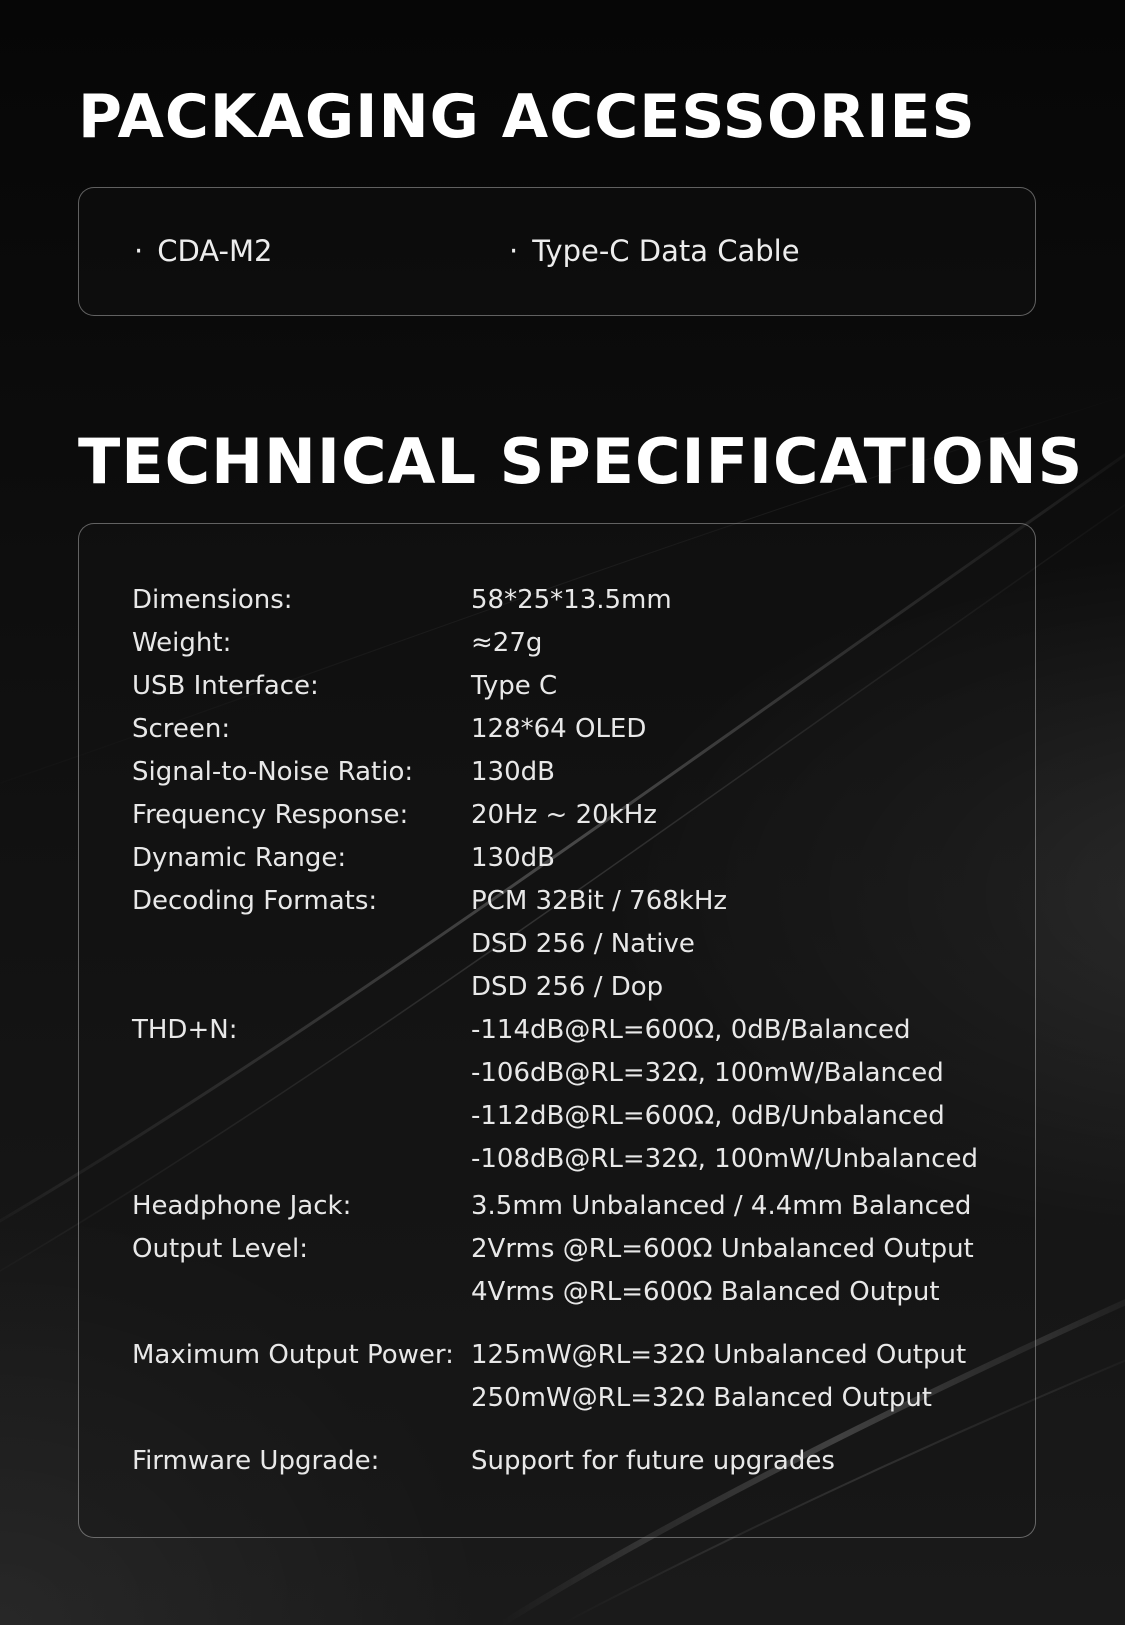 Image resolution: width=1125 pixels, height=1625 pixels. I want to click on spec-label: Dynamic Range:, so click(239, 858).